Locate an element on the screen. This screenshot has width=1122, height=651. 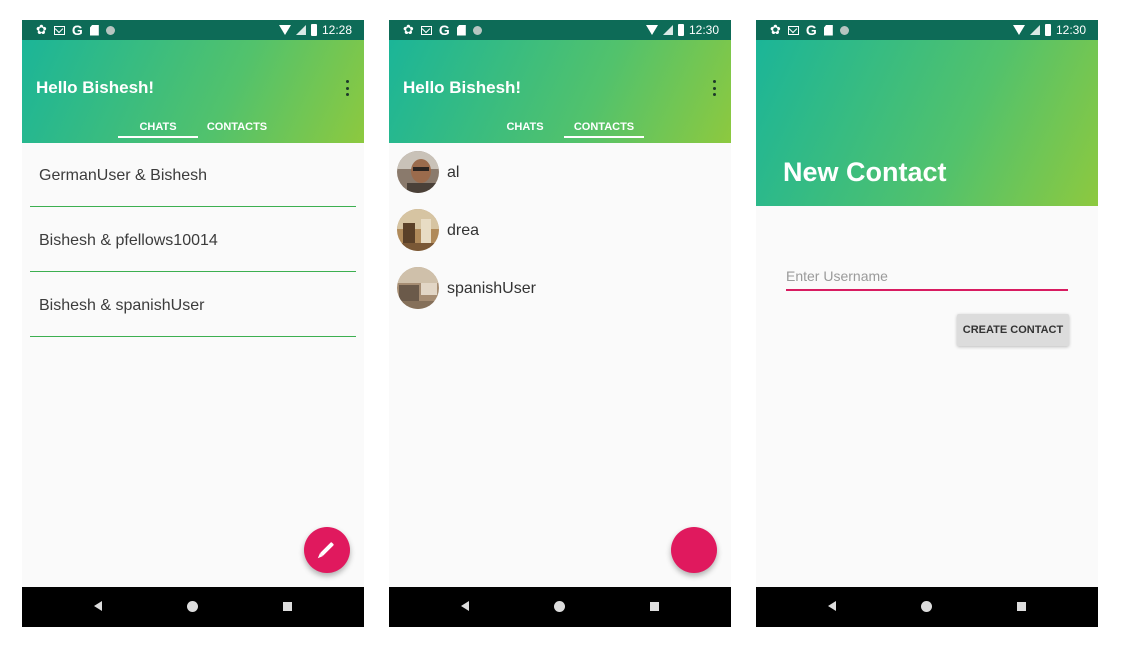
chat-list-item: Bishesh & pfellows10014 is located at coordinates (193, 240).